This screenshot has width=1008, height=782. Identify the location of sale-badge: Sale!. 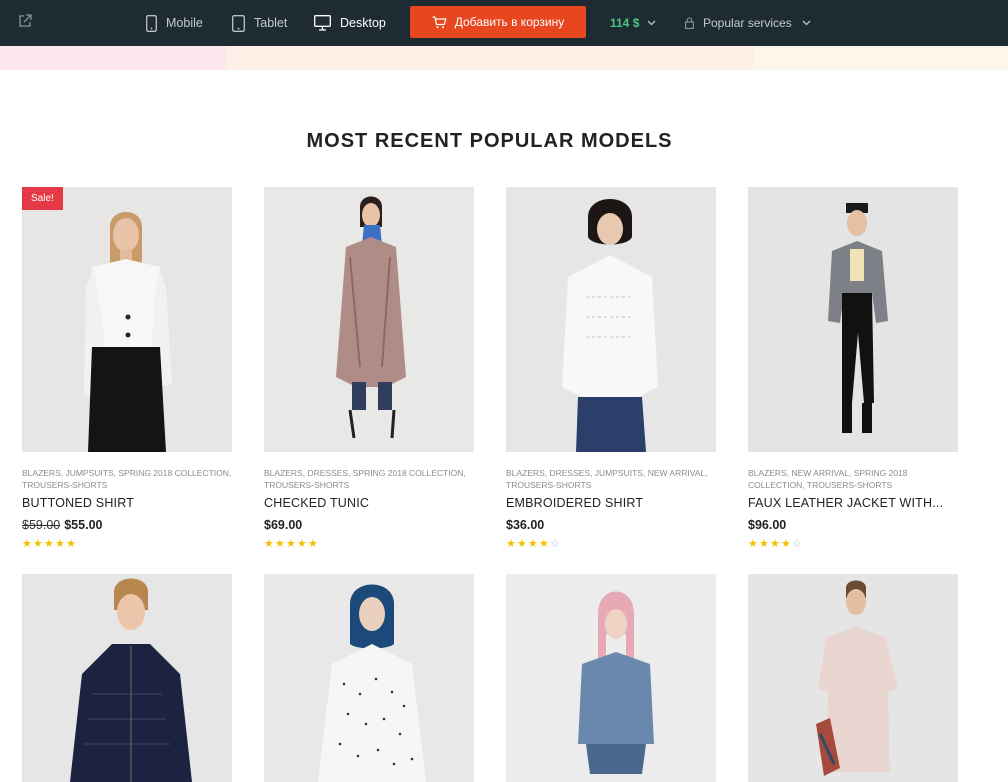
(42, 198).